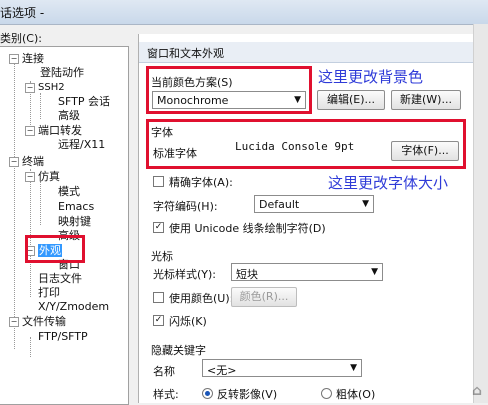  Describe the element at coordinates (74, 221) in the screenshot. I see `tree-item-mapped-keys: 映射键` at that location.